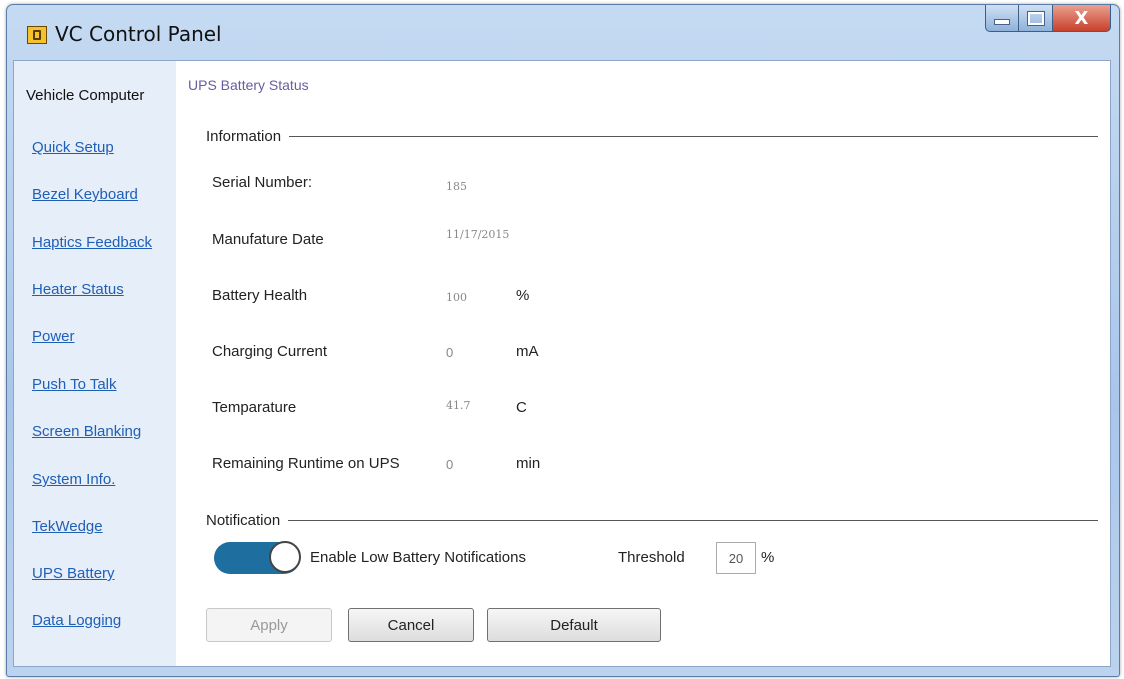 Image resolution: width=1124 pixels, height=679 pixels. I want to click on close-button: X, so click(1082, 18).